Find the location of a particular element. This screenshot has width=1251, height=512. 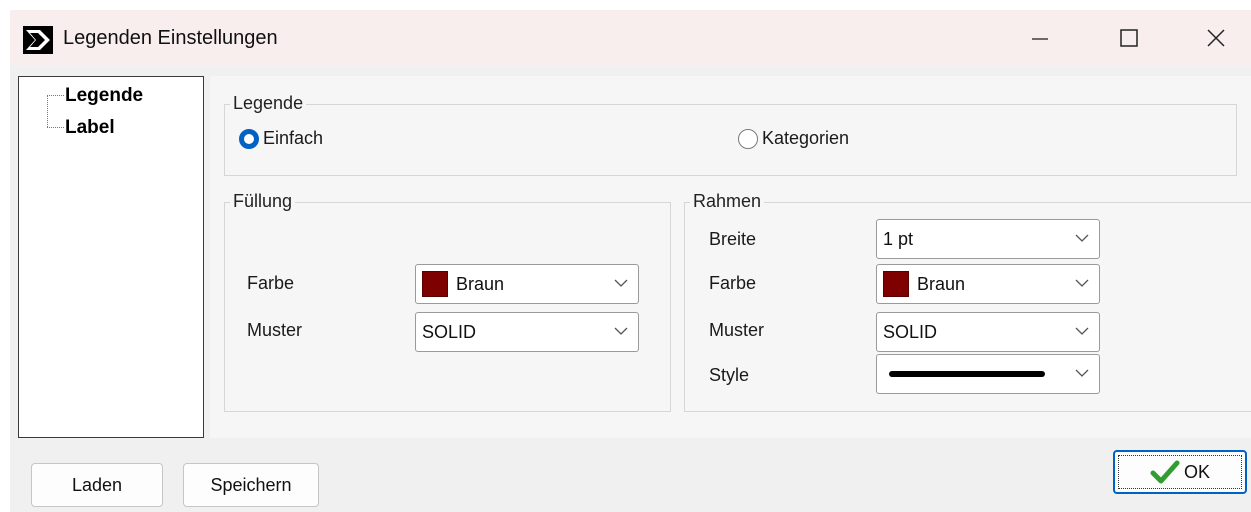

checkmark-icon is located at coordinates (1165, 472).